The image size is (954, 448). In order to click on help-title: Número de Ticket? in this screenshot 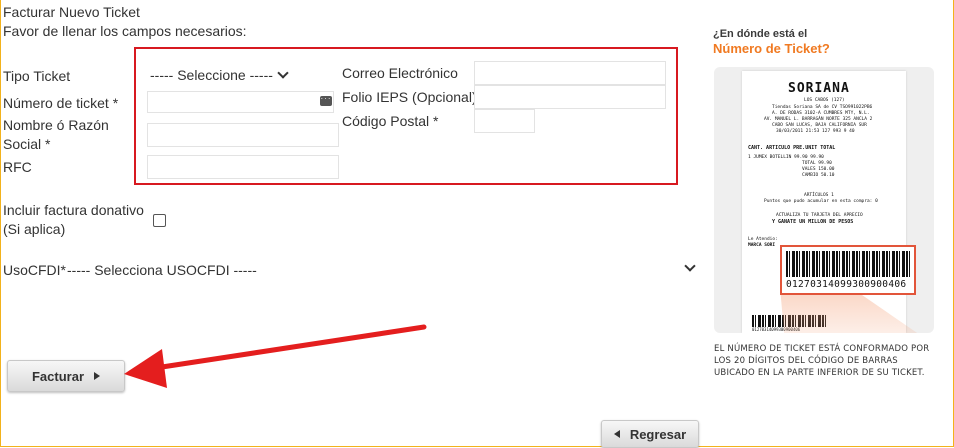, I will do `click(771, 48)`.